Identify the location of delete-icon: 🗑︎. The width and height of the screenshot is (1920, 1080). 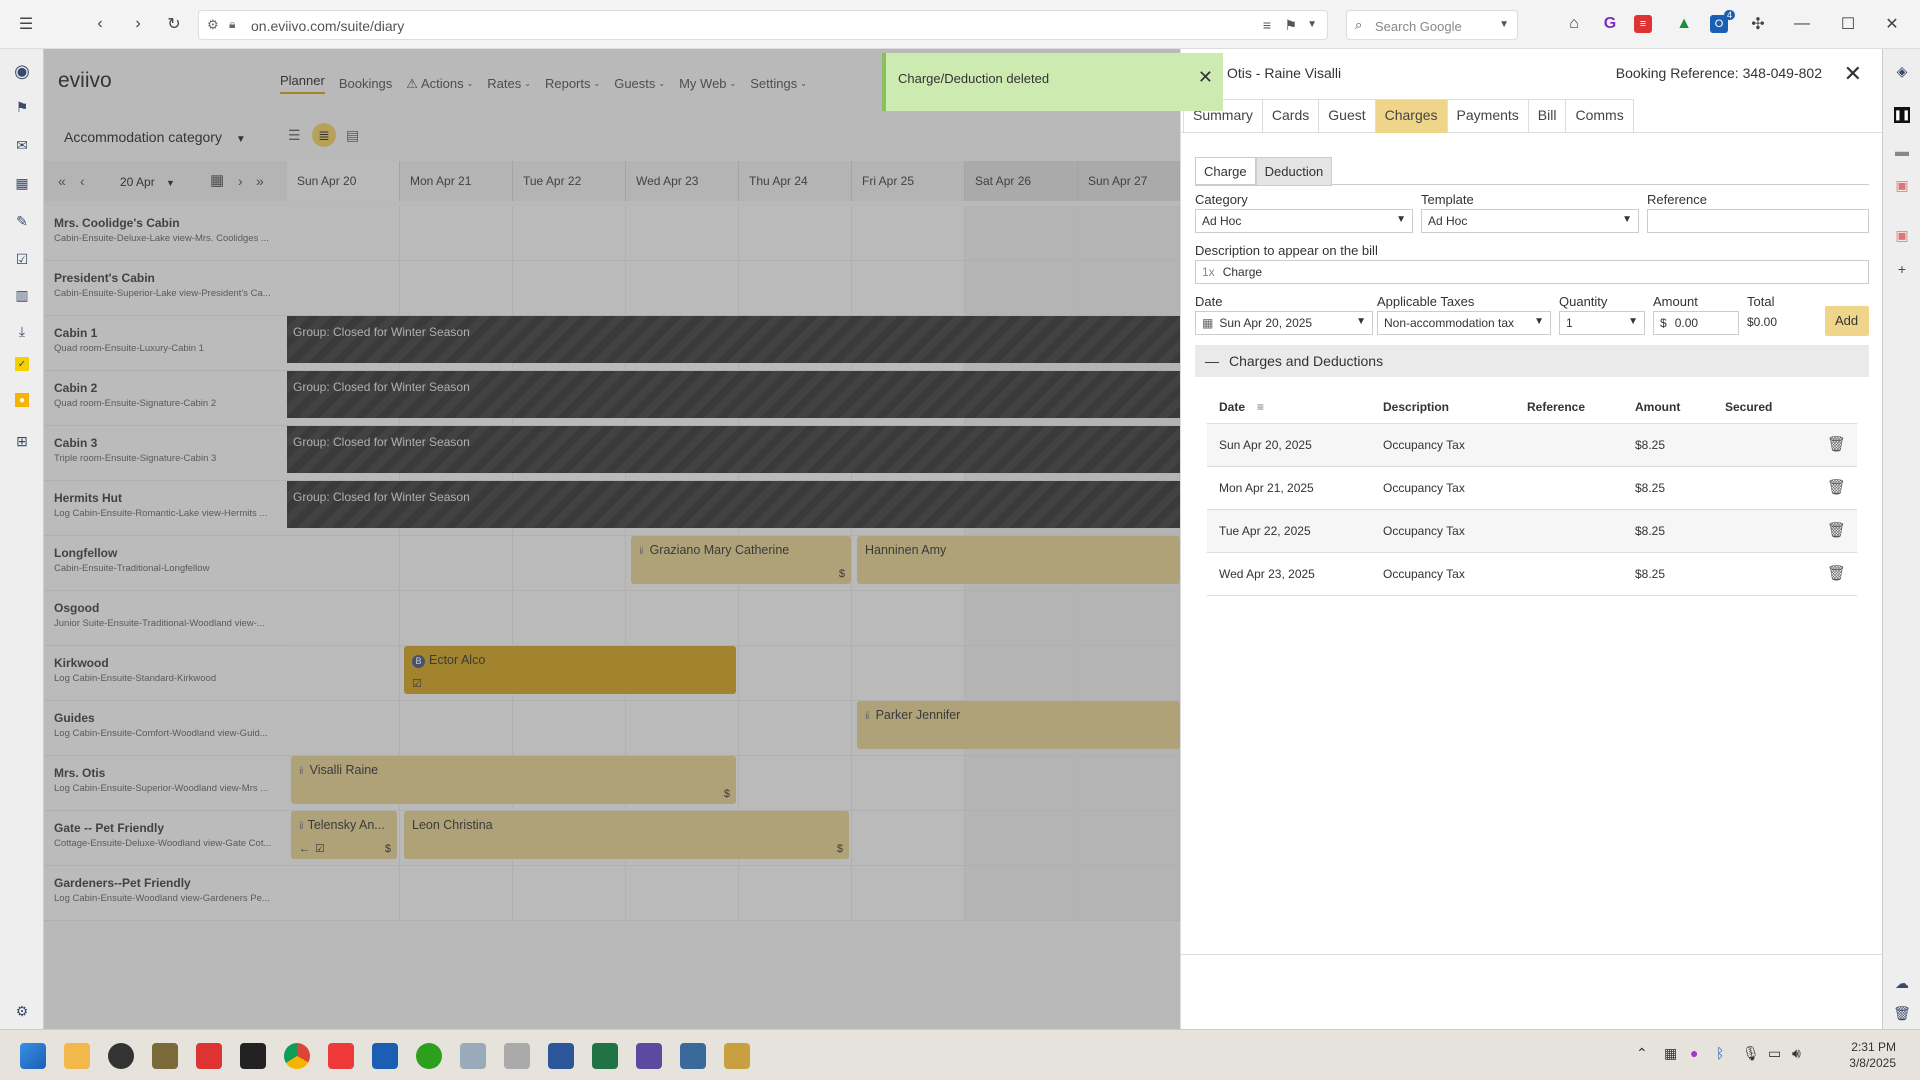
(1836, 530).